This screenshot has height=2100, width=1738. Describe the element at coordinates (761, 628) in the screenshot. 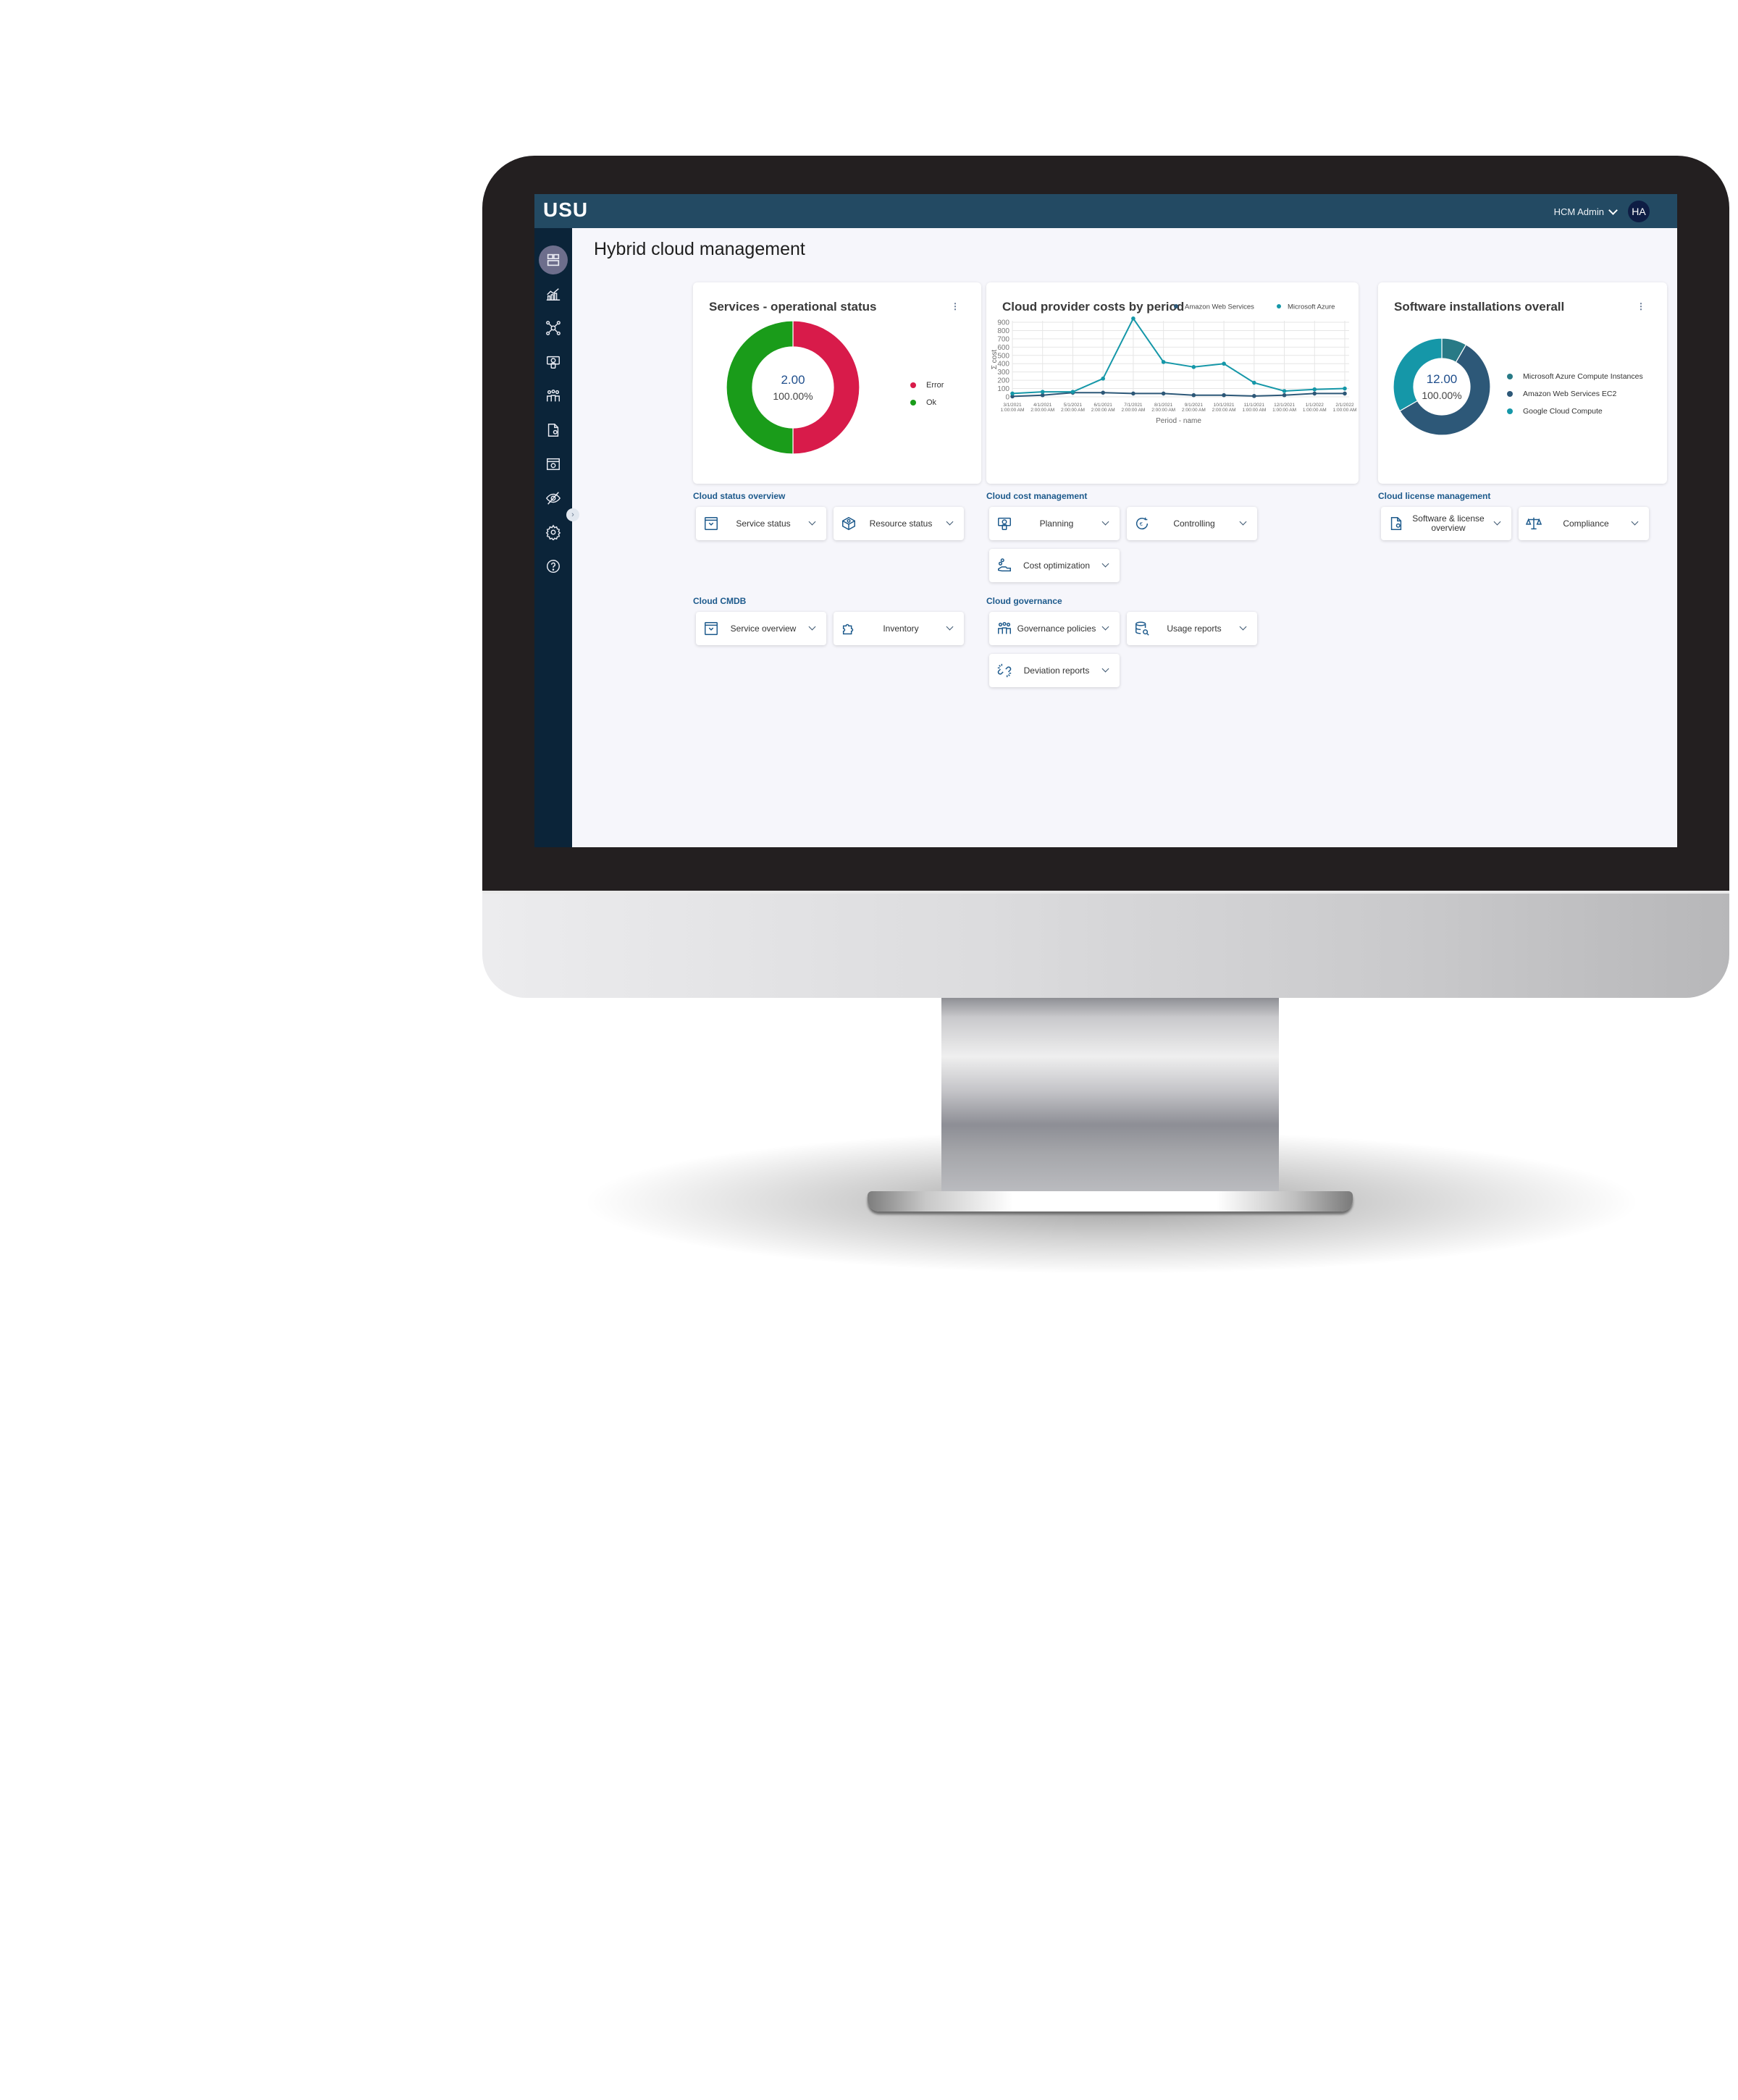

I see `tile-service-overview: Service overview` at that location.